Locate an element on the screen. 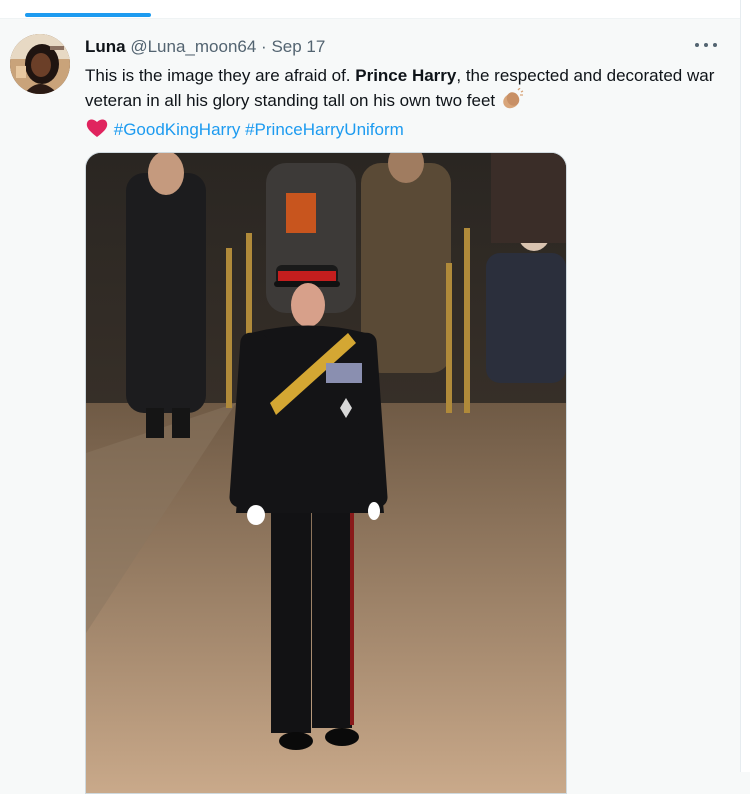 This screenshot has height=794, width=750. tweet-text-part1: This is the image they are afraid of. is located at coordinates (220, 75).